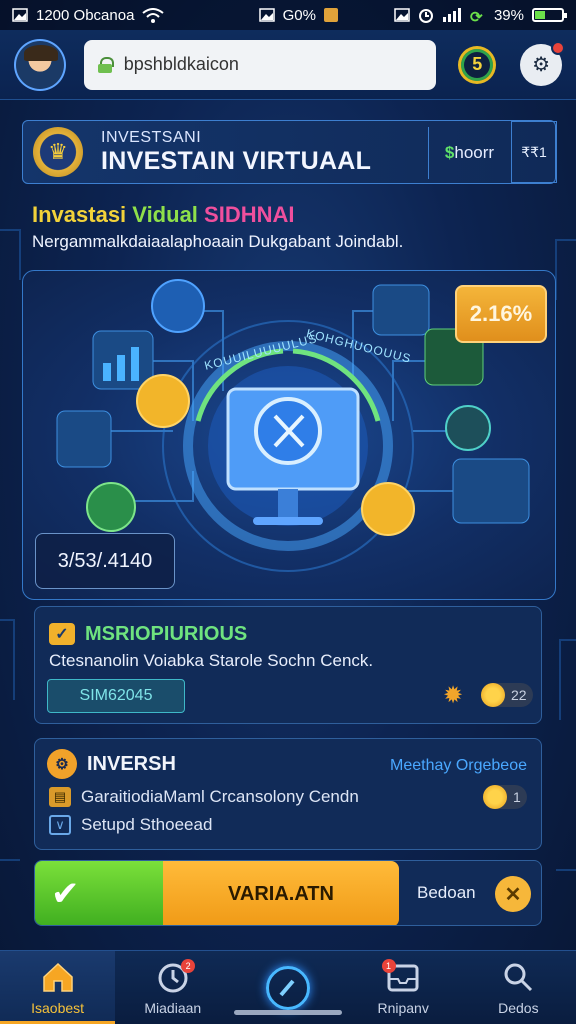 The width and height of the screenshot is (576, 1024). I want to click on settings-button: ⚙, so click(542, 63).